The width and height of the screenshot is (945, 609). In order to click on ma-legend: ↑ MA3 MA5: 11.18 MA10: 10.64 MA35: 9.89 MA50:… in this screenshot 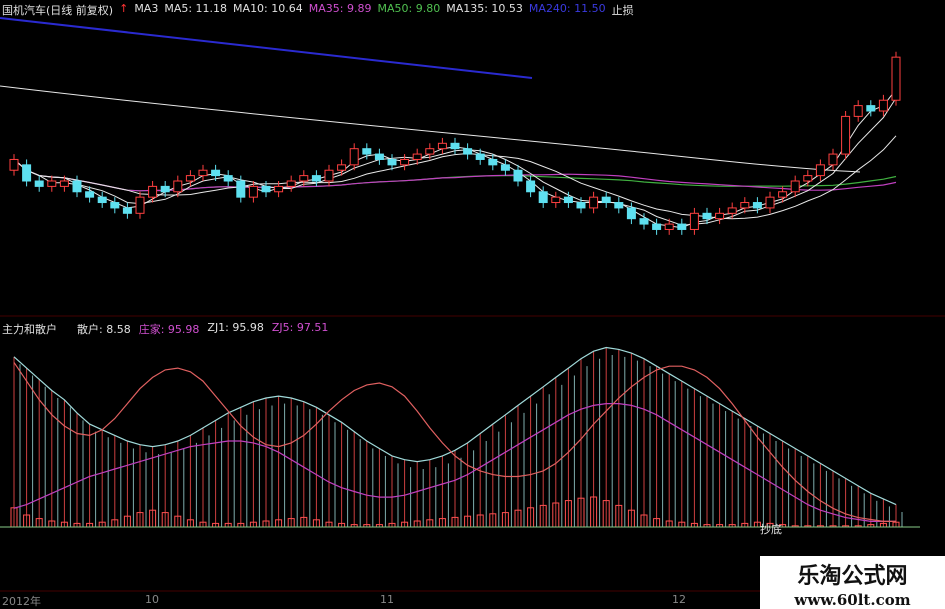, I will do `click(376, 10)`.